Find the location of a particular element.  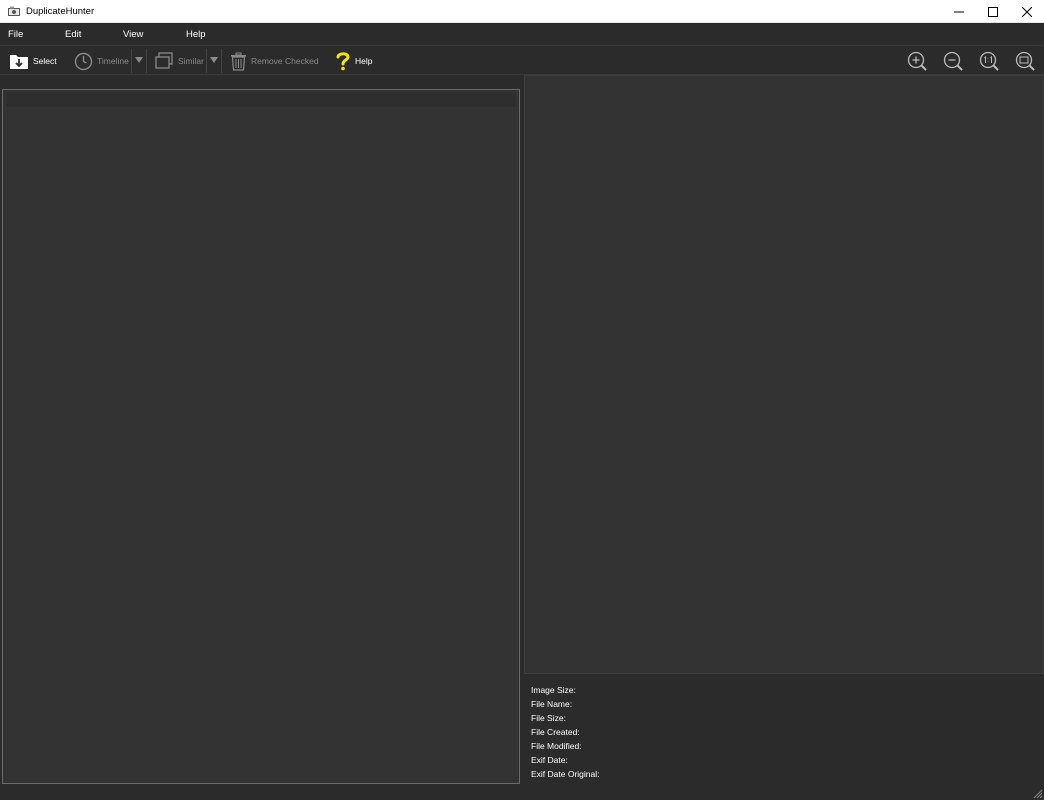

zoom-actual-size-icon is located at coordinates (989, 61).